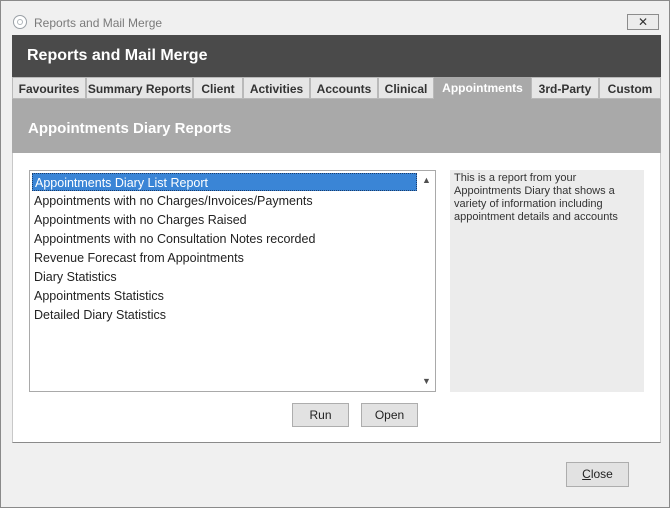 Image resolution: width=672 pixels, height=510 pixels. What do you see at coordinates (224, 296) in the screenshot?
I see `list-item: Appointments Statistics` at bounding box center [224, 296].